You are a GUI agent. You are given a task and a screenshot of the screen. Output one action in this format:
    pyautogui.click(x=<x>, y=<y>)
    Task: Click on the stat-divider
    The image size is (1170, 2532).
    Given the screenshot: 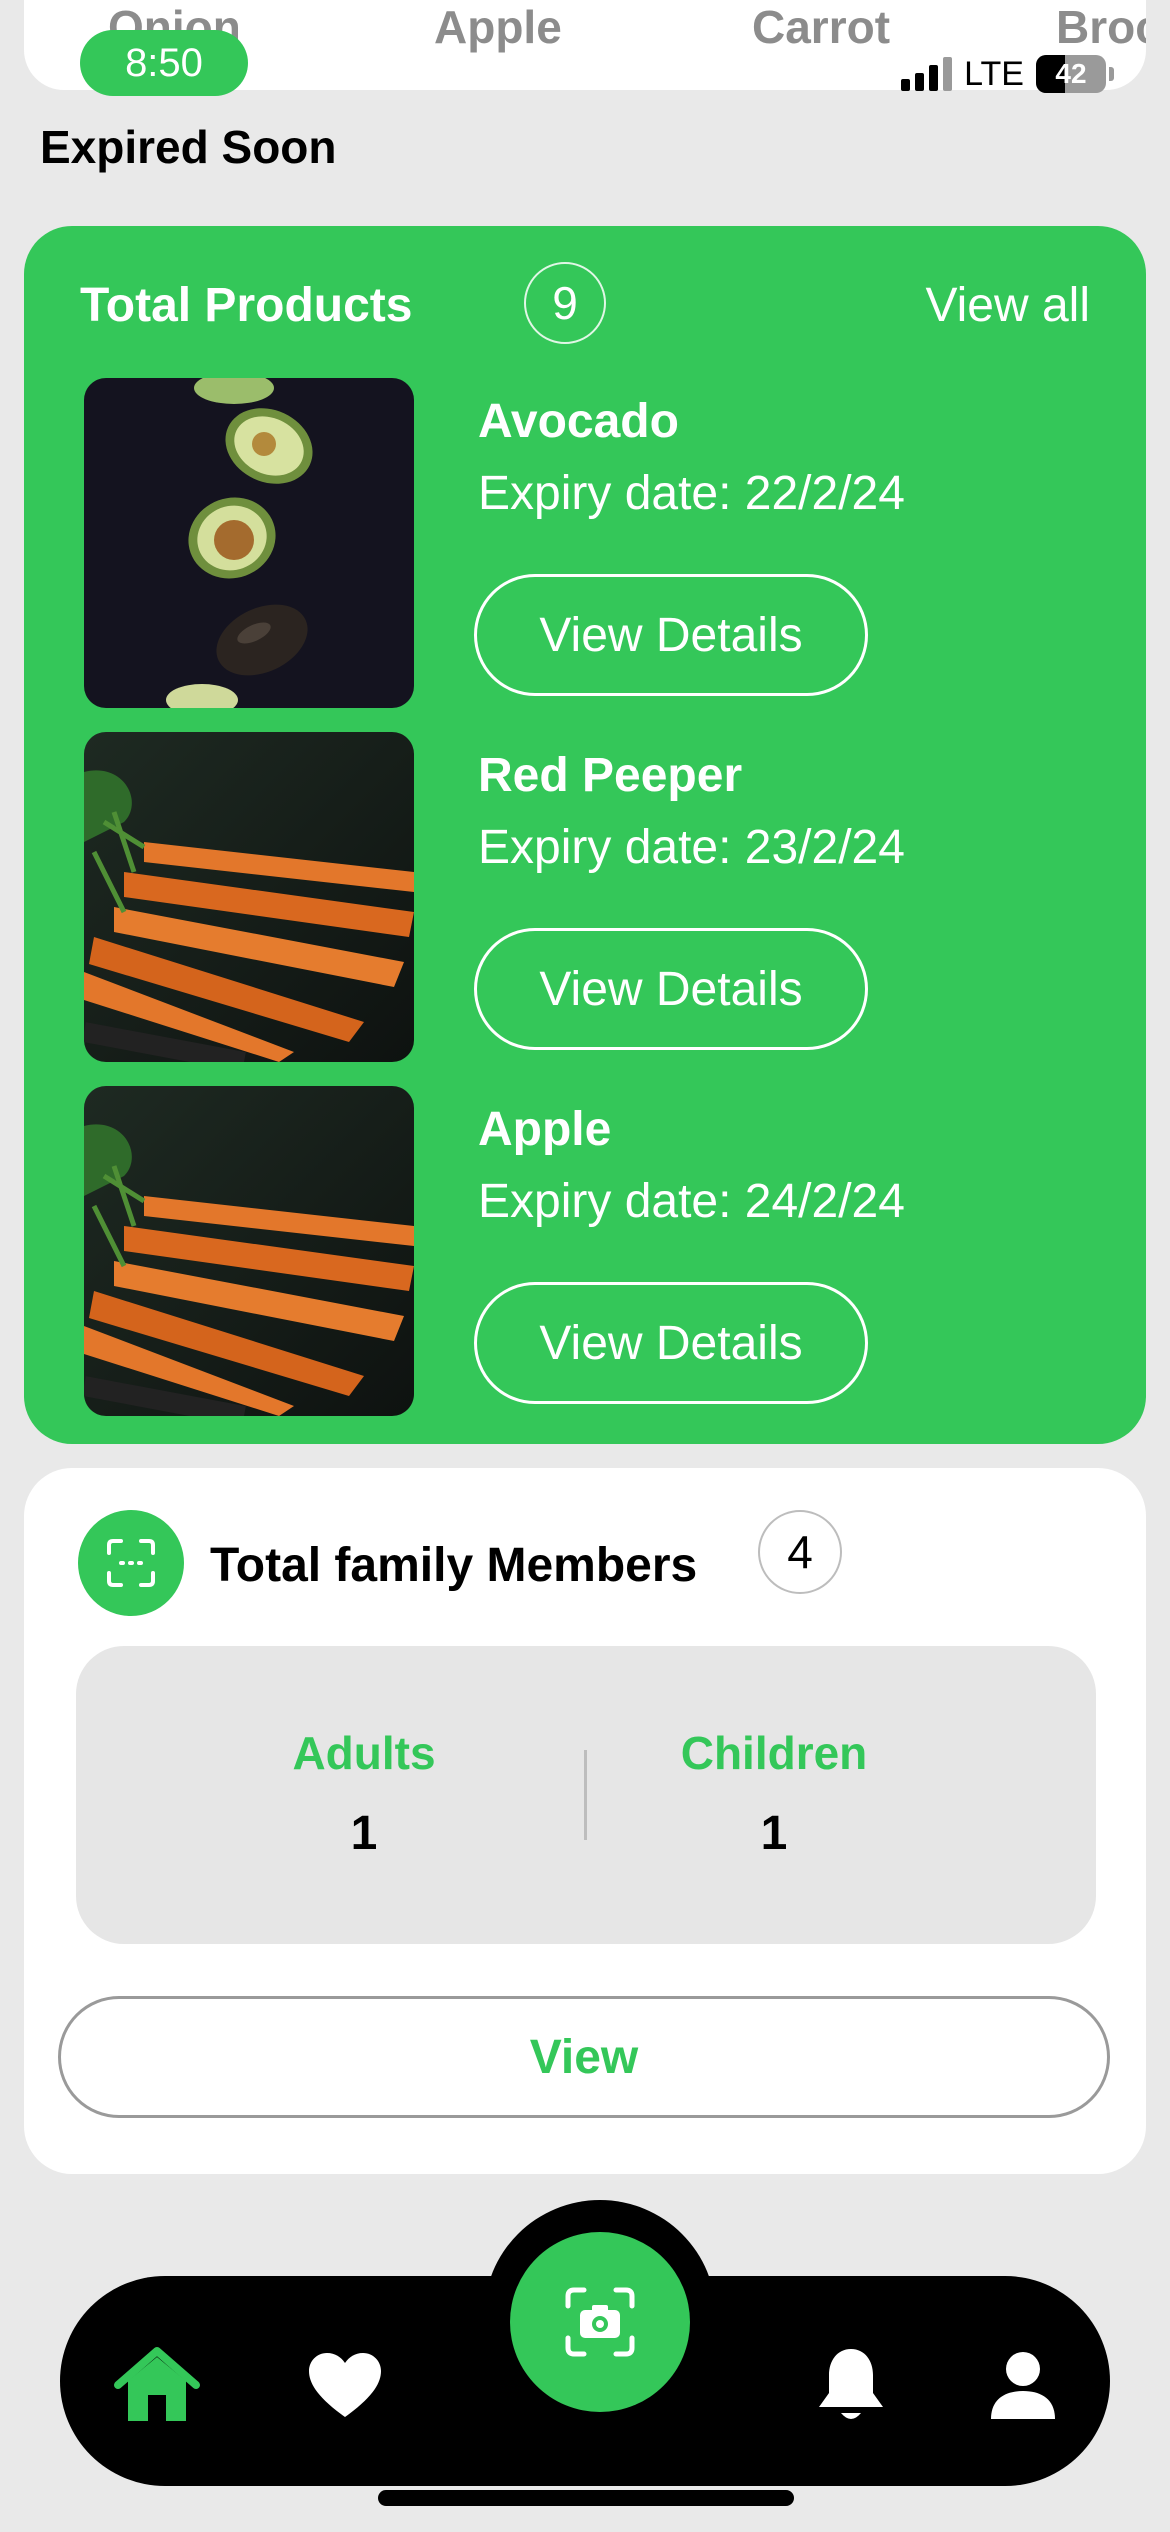 What is the action you would take?
    pyautogui.click(x=585, y=1795)
    